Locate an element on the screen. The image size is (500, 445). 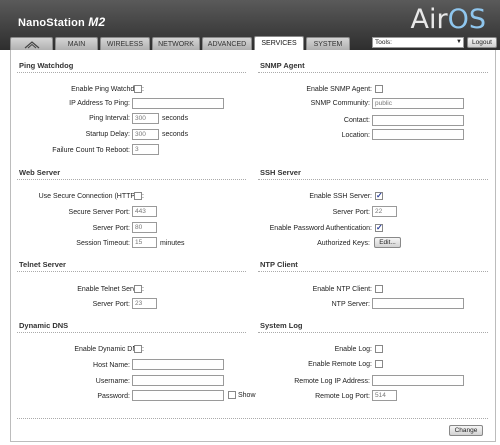
snmp-contact-label: Contact: is located at coordinates (356, 120).